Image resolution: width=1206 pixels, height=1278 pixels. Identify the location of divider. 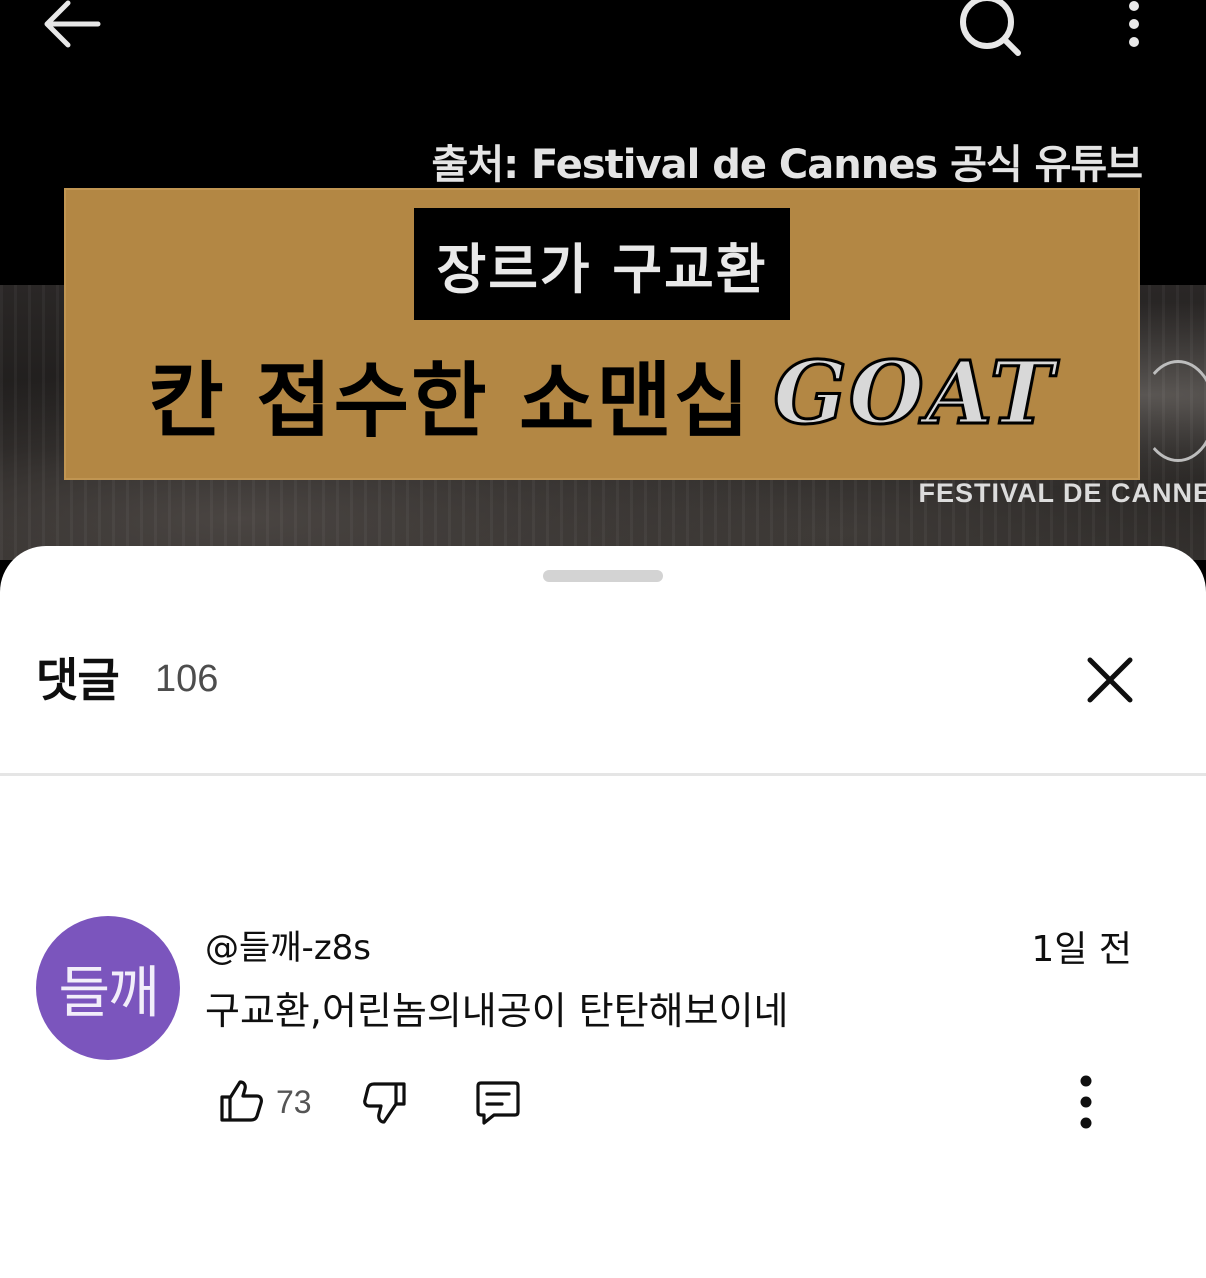
(603, 774).